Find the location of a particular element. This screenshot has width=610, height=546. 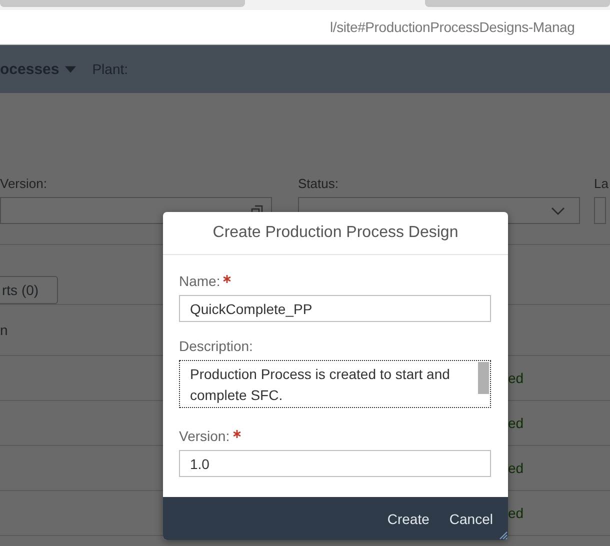

description-field: Production Process is created to start and complete SFC. is located at coordinates (335, 384).